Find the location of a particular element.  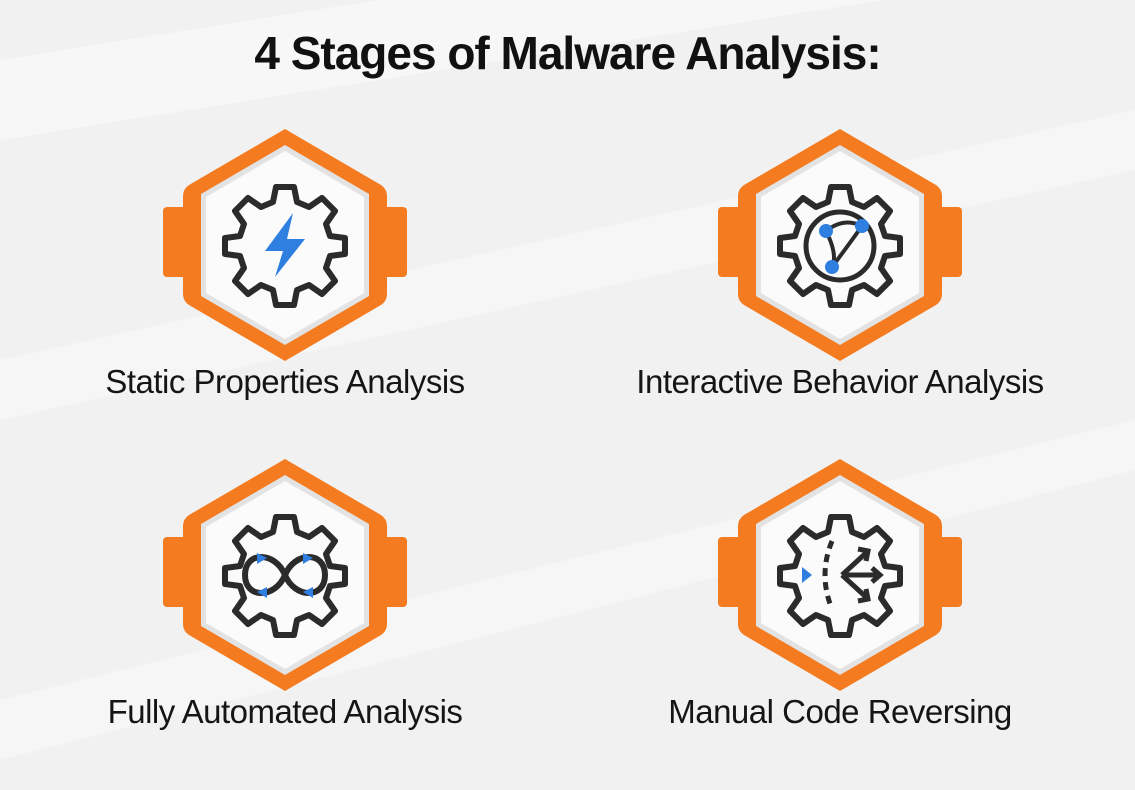

stage-label: Fully Automated Analysis is located at coordinates (285, 711).